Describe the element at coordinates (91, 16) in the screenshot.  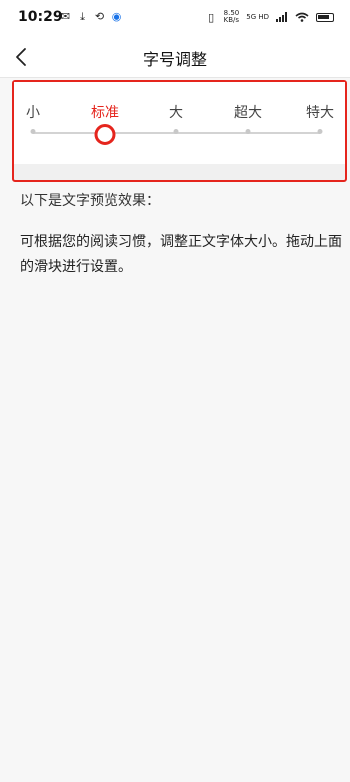
I see `status-left-icons: ✉ ⤓ ⟲ ◉` at that location.